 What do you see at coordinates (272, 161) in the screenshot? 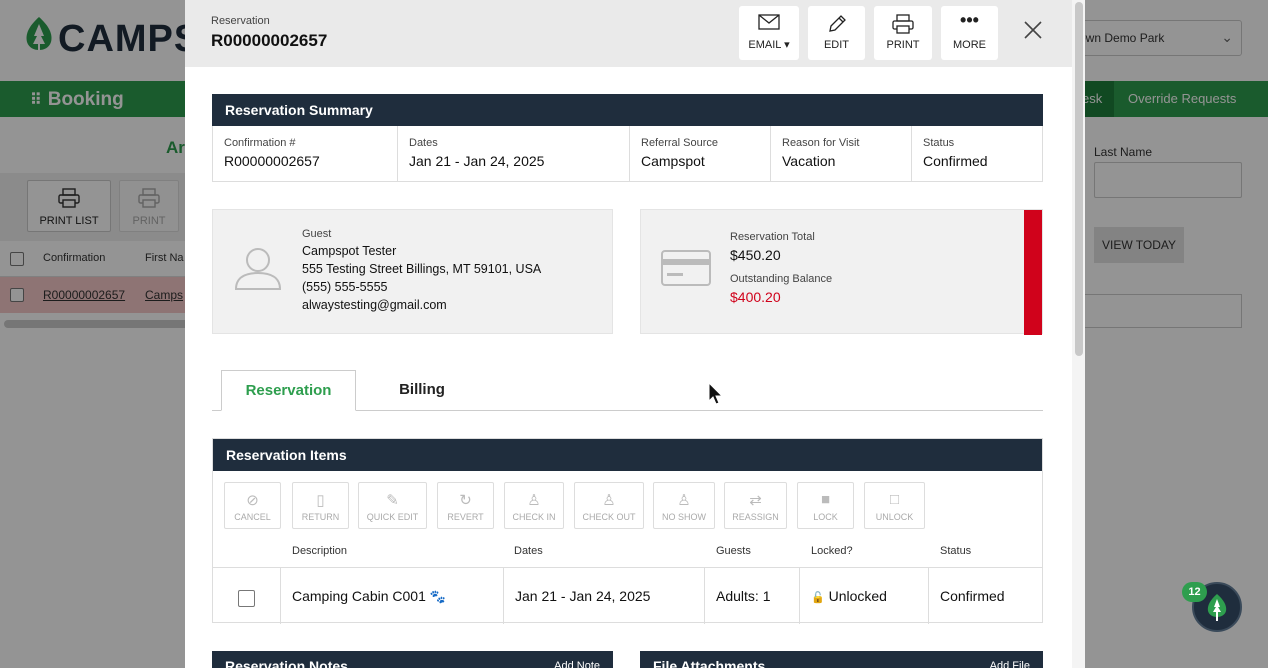
I see `field-value: R00000002657` at bounding box center [272, 161].